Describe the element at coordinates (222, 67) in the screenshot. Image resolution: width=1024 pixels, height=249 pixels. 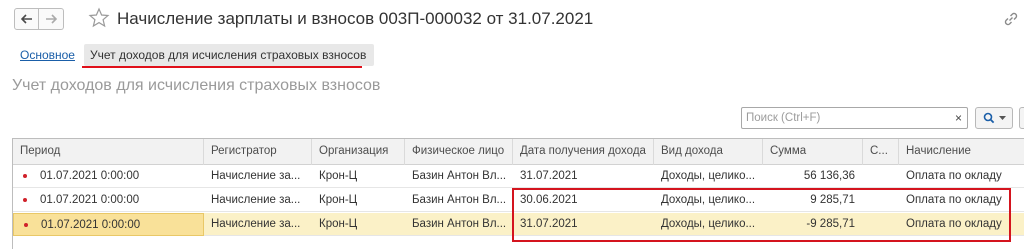
I see `tab-underline-annotation` at that location.